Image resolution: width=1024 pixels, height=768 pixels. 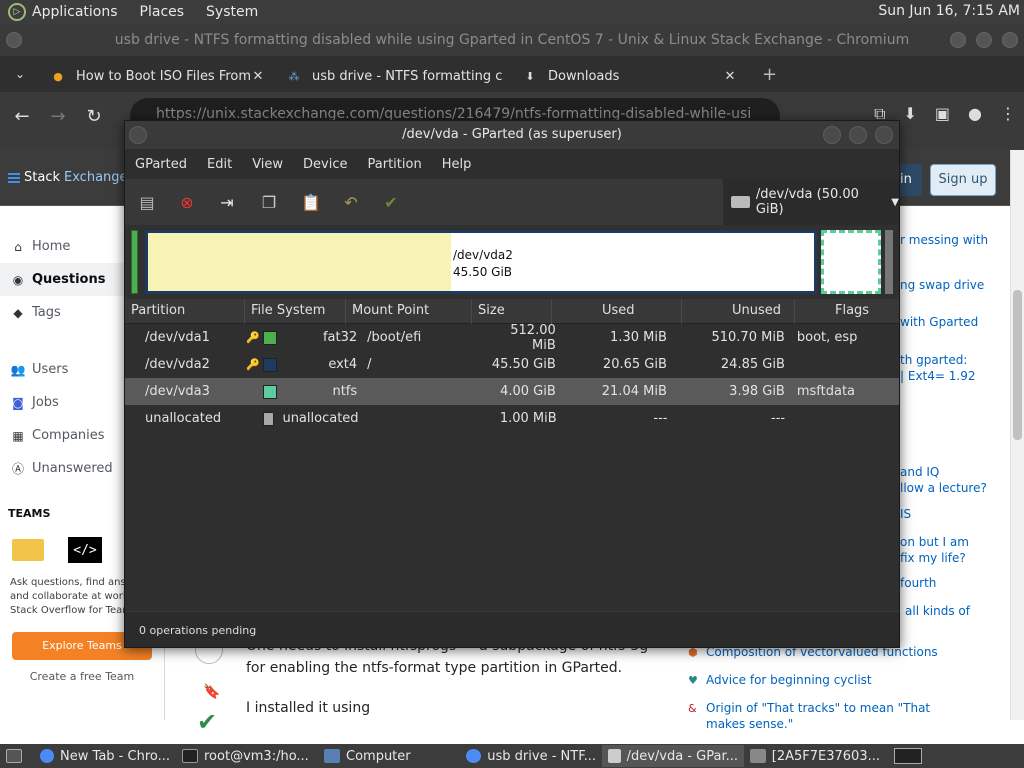 What do you see at coordinates (94, 116) in the screenshot?
I see `reload-icon: ↻` at bounding box center [94, 116].